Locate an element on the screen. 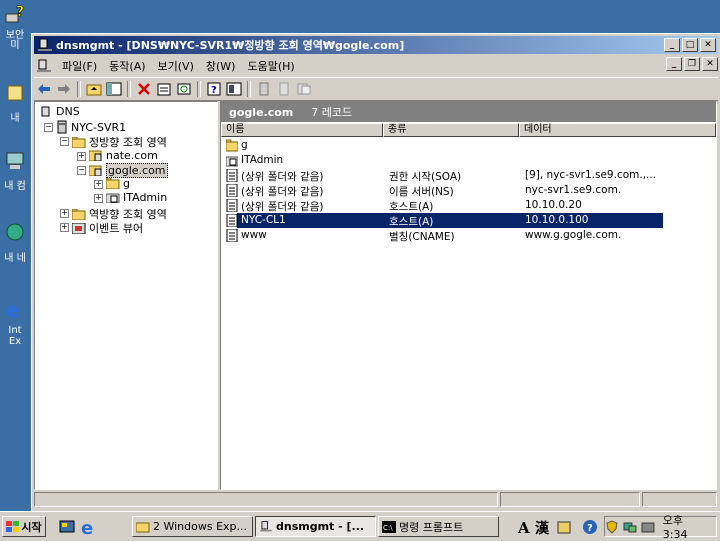  cell-data: www.g.gogle.com. is located at coordinates (573, 235).